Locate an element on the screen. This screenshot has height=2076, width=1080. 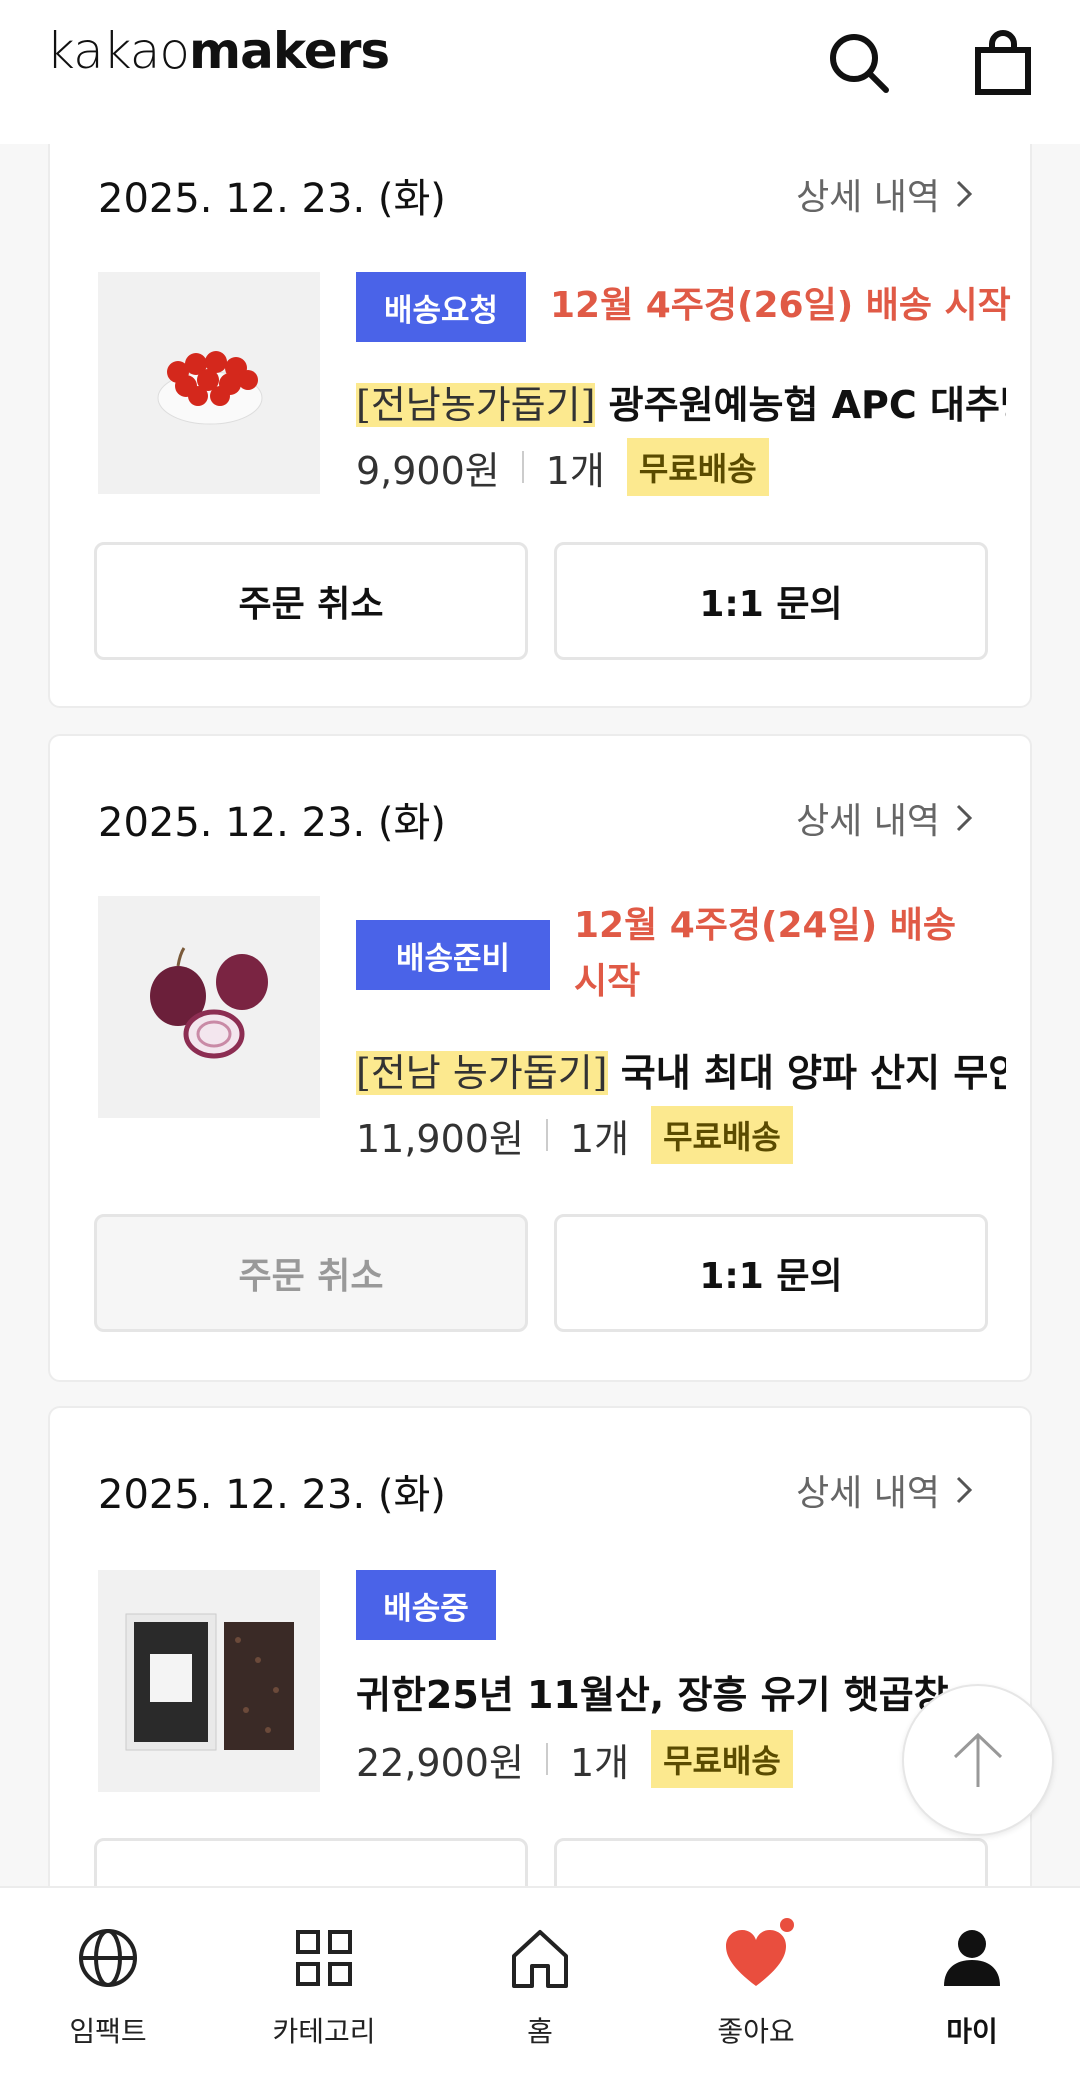
price: 9,900원 is located at coordinates (428, 470).